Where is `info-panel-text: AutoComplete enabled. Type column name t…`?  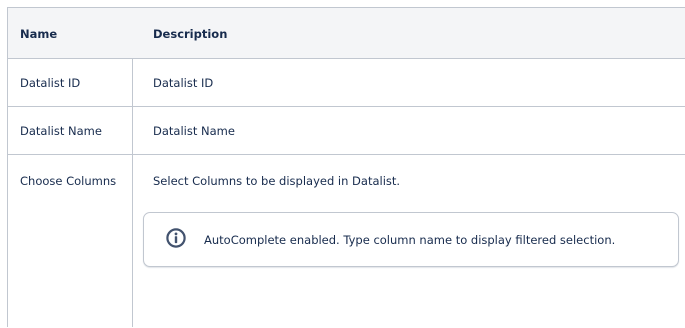
info-panel-text: AutoComplete enabled. Type column name t… is located at coordinates (410, 240).